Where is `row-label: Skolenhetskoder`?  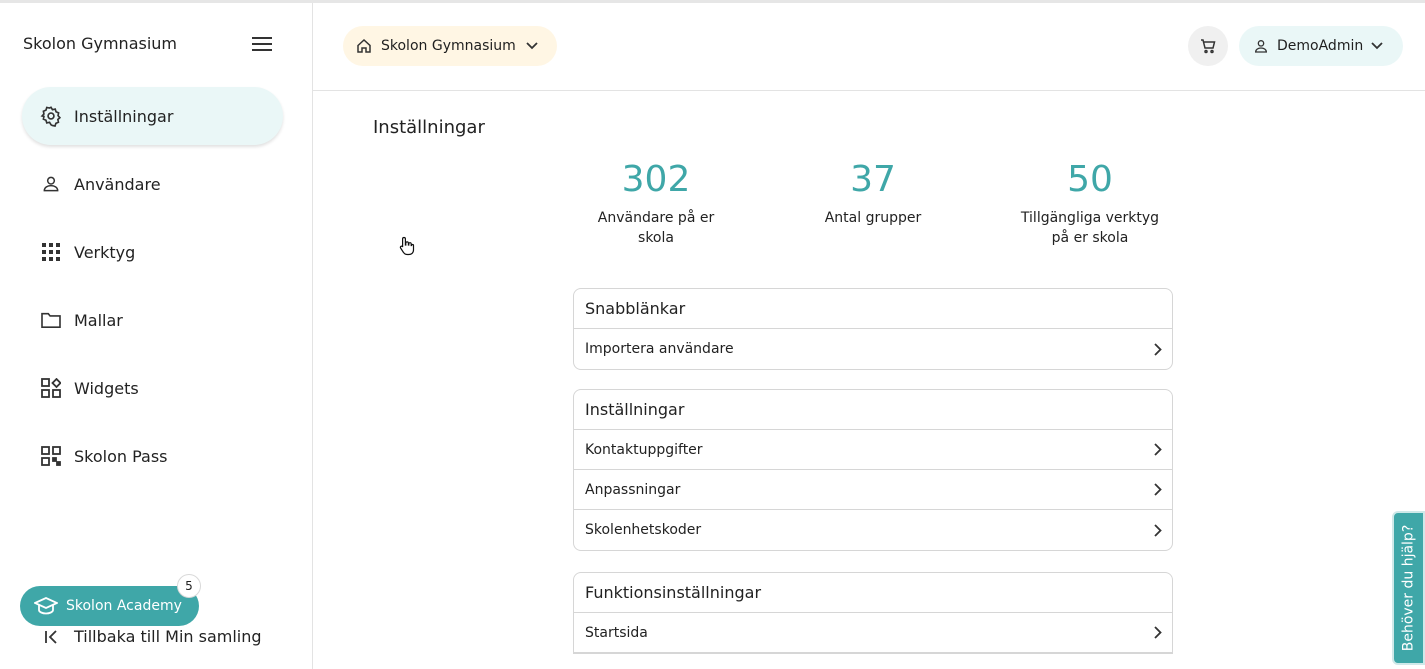
row-label: Skolenhetskoder is located at coordinates (643, 530).